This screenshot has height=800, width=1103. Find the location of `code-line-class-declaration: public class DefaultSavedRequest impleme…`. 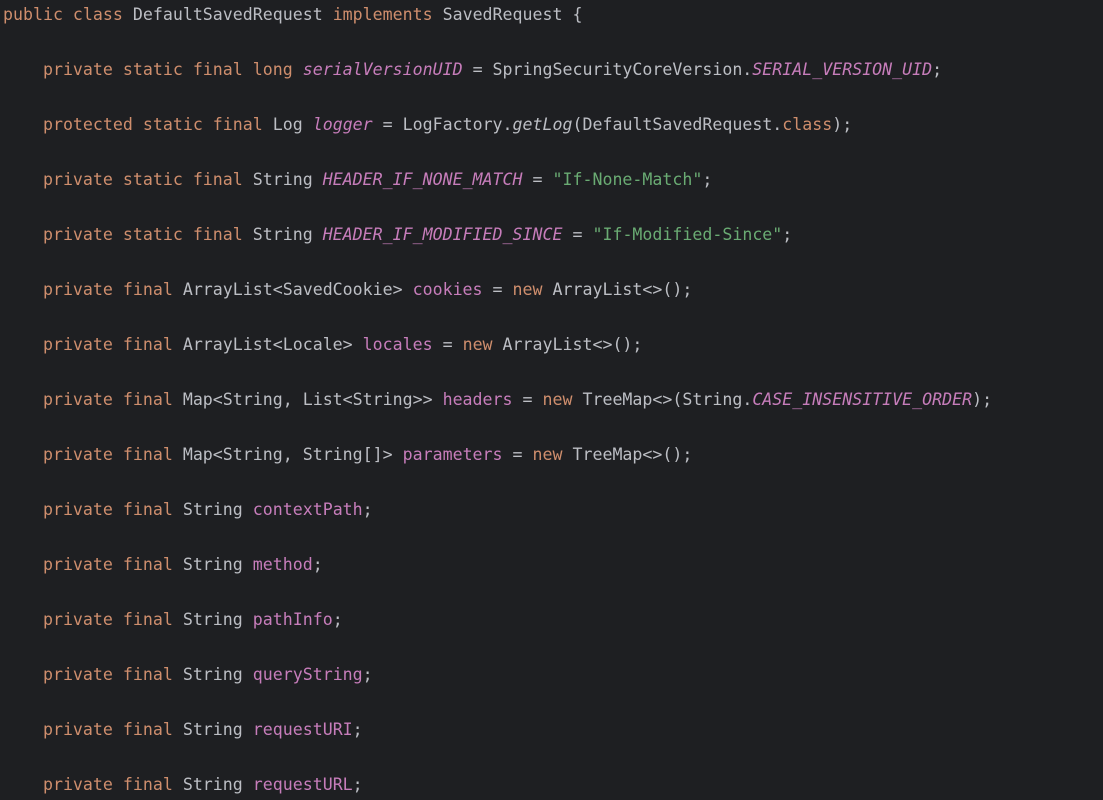

code-line-class-declaration: public class DefaultSavedRequest impleme… is located at coordinates (292, 15).